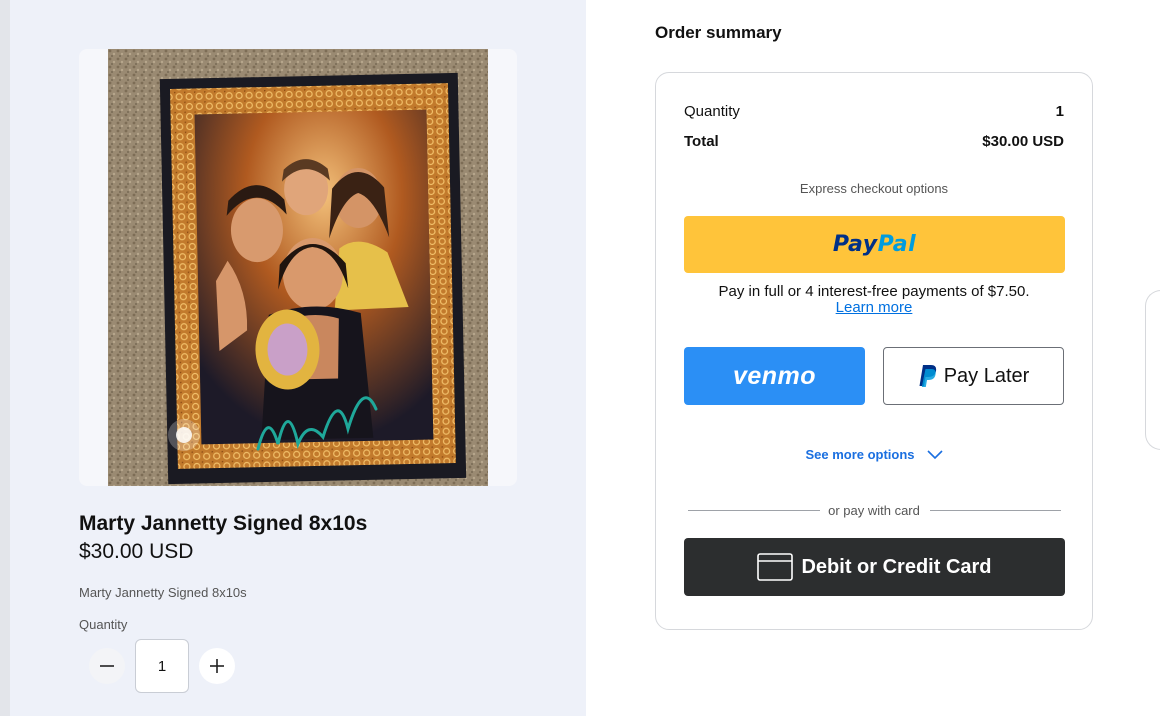 Image resolution: width=1160 pixels, height=716 pixels. I want to click on divider-right, so click(995, 510).